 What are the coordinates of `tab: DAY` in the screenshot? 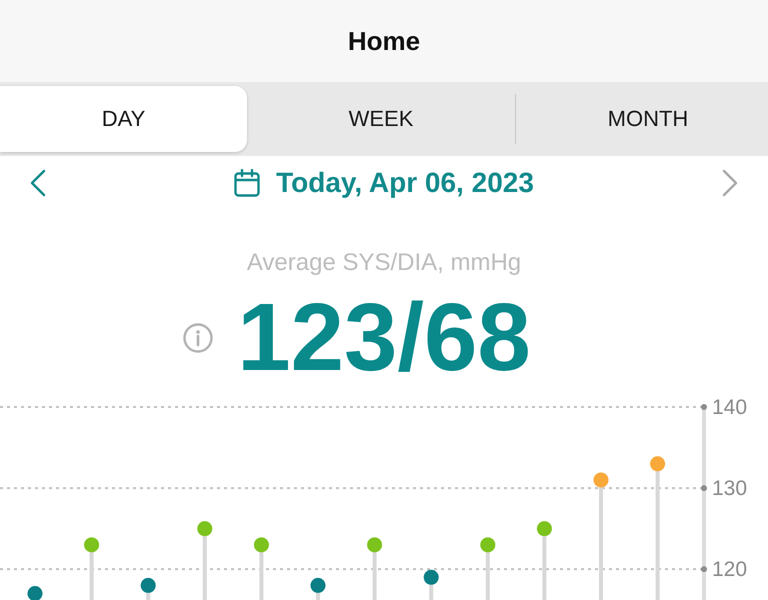 It's located at (123, 119).